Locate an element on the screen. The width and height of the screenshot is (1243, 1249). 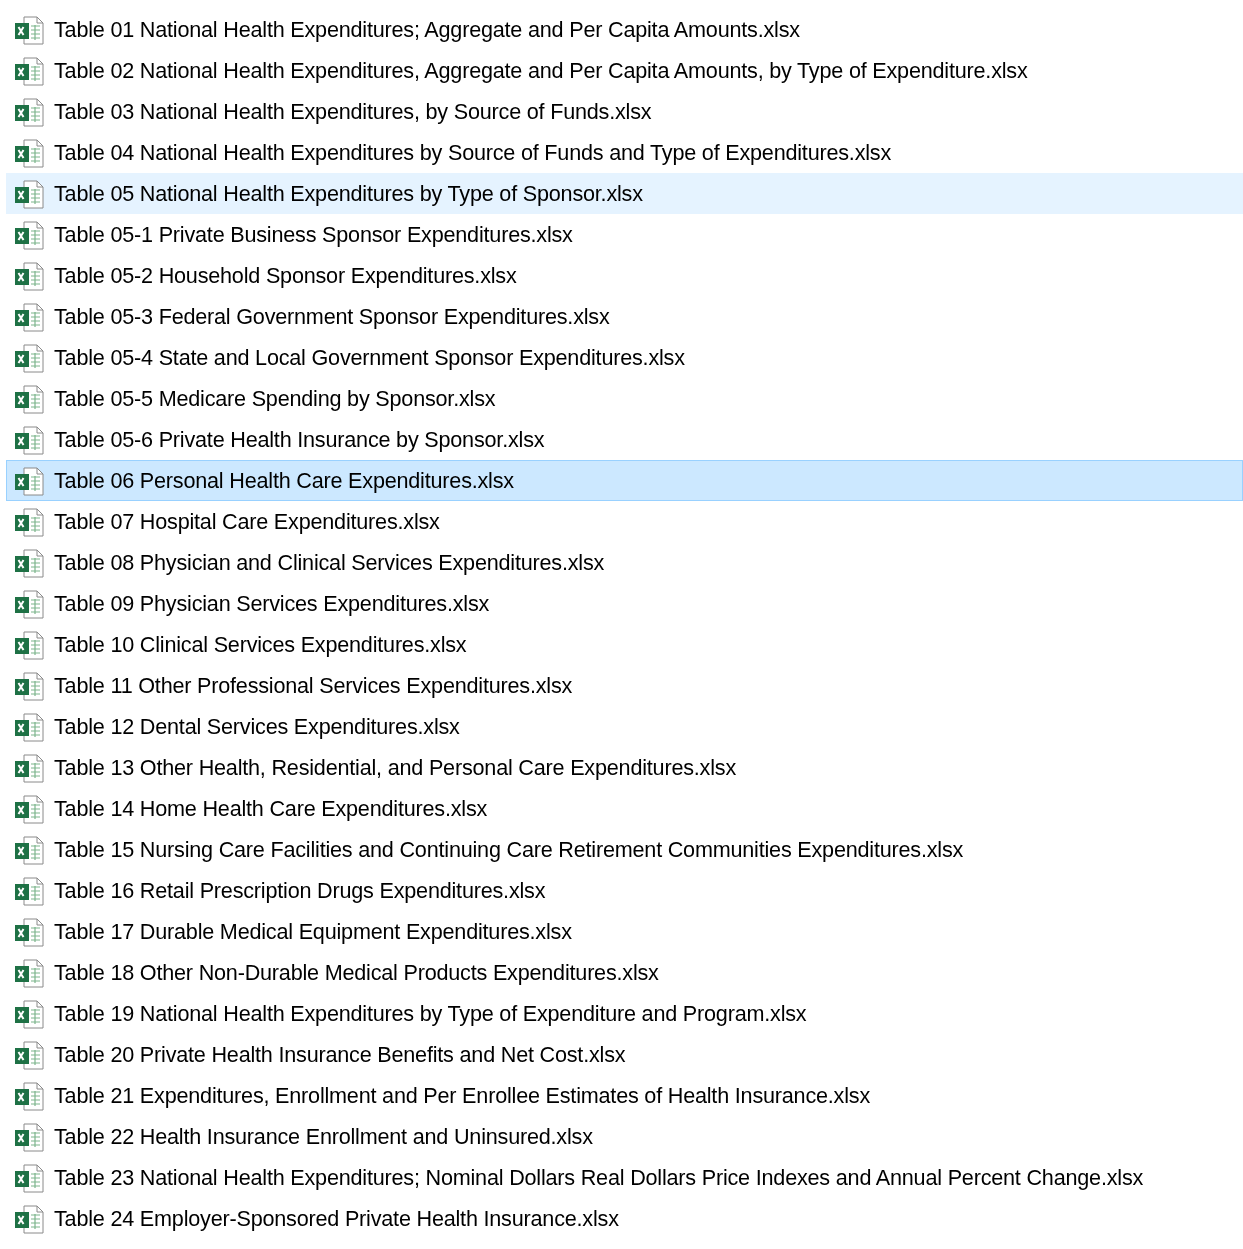
file-name: Table 16 Retail Prescription Drugs Expenditures.xlsx is located at coordinates (300, 890).